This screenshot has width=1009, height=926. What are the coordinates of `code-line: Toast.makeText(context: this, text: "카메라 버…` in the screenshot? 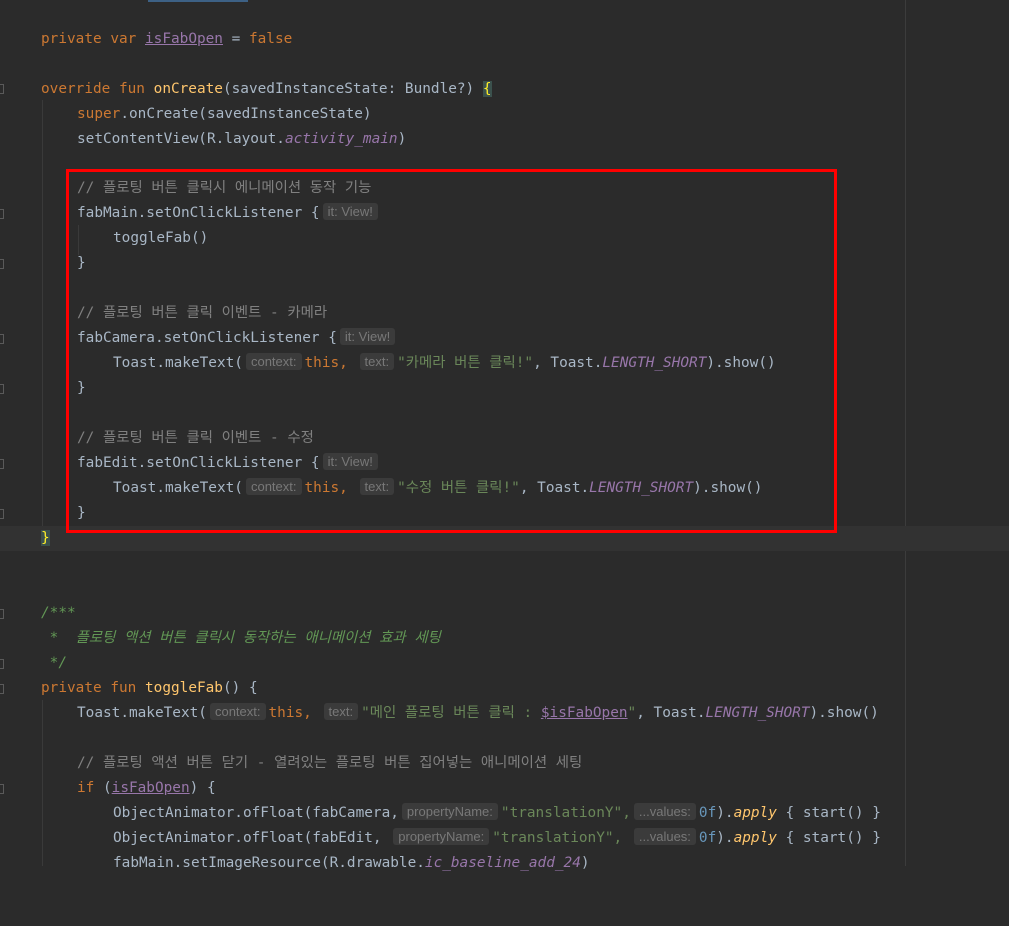 It's located at (504, 363).